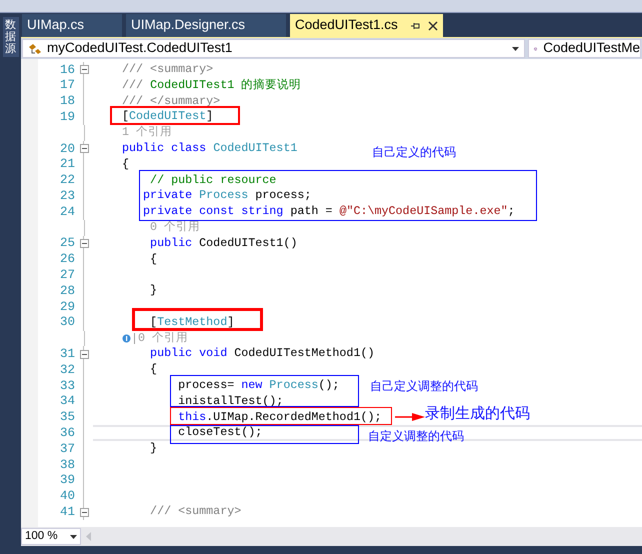 The image size is (642, 554). I want to click on code-line: closeTest();, so click(219, 433).